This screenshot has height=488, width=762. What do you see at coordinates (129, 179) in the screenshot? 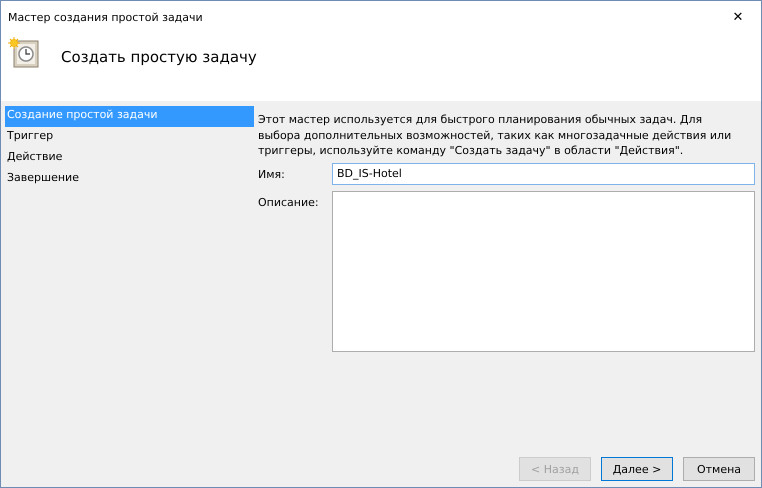
I see `wizard-step: Завершение` at bounding box center [129, 179].